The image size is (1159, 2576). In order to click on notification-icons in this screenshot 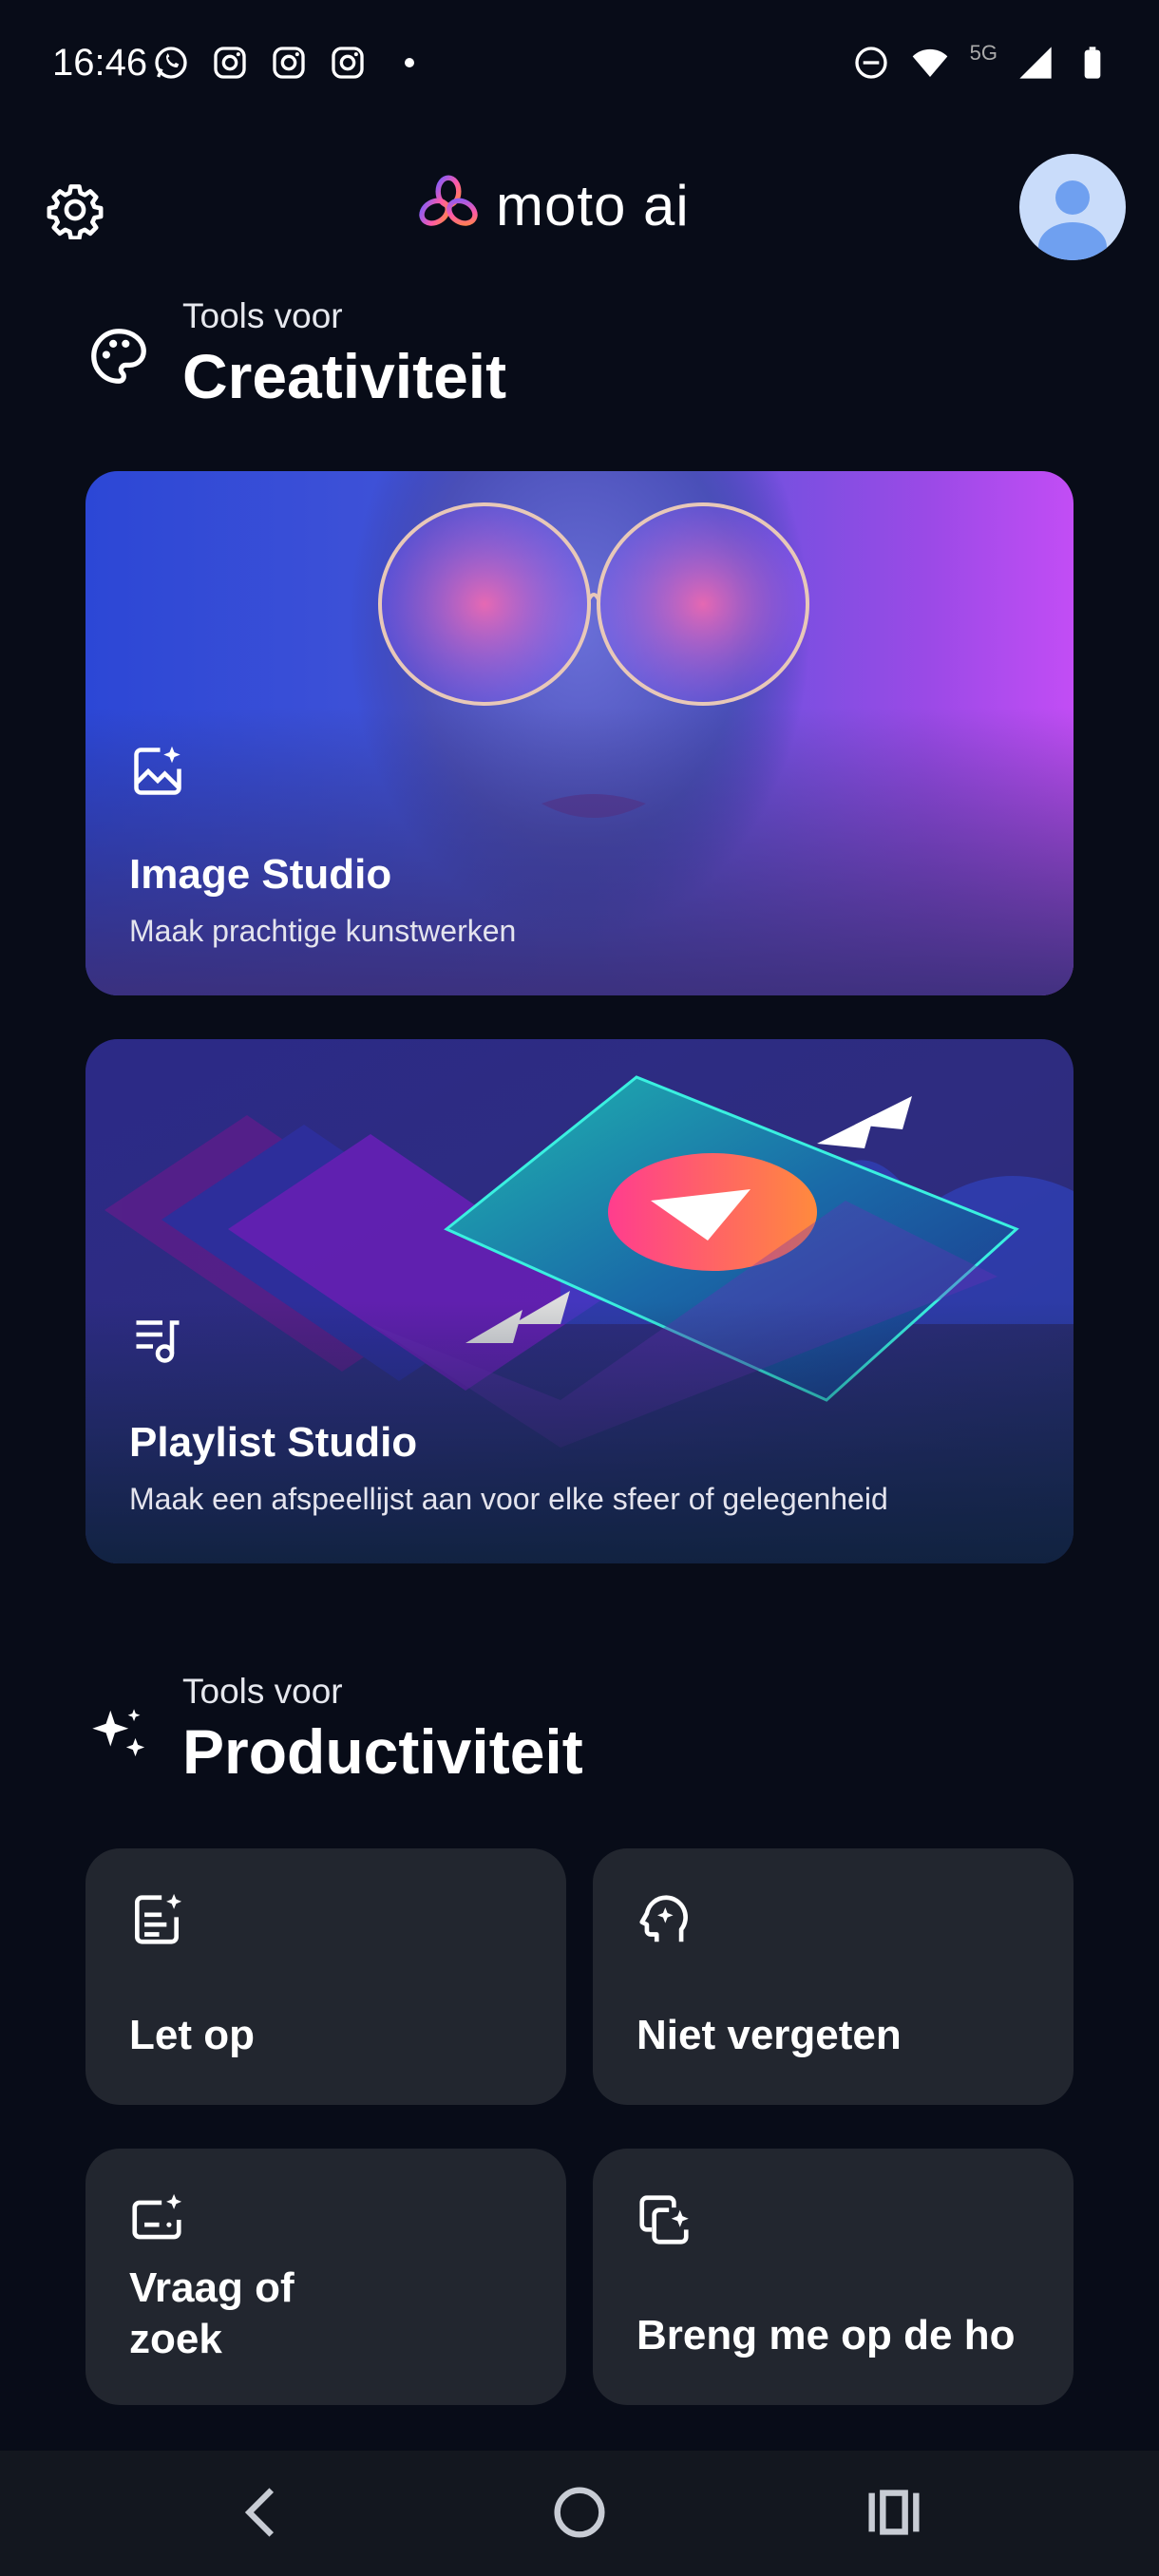, I will do `click(283, 63)`.